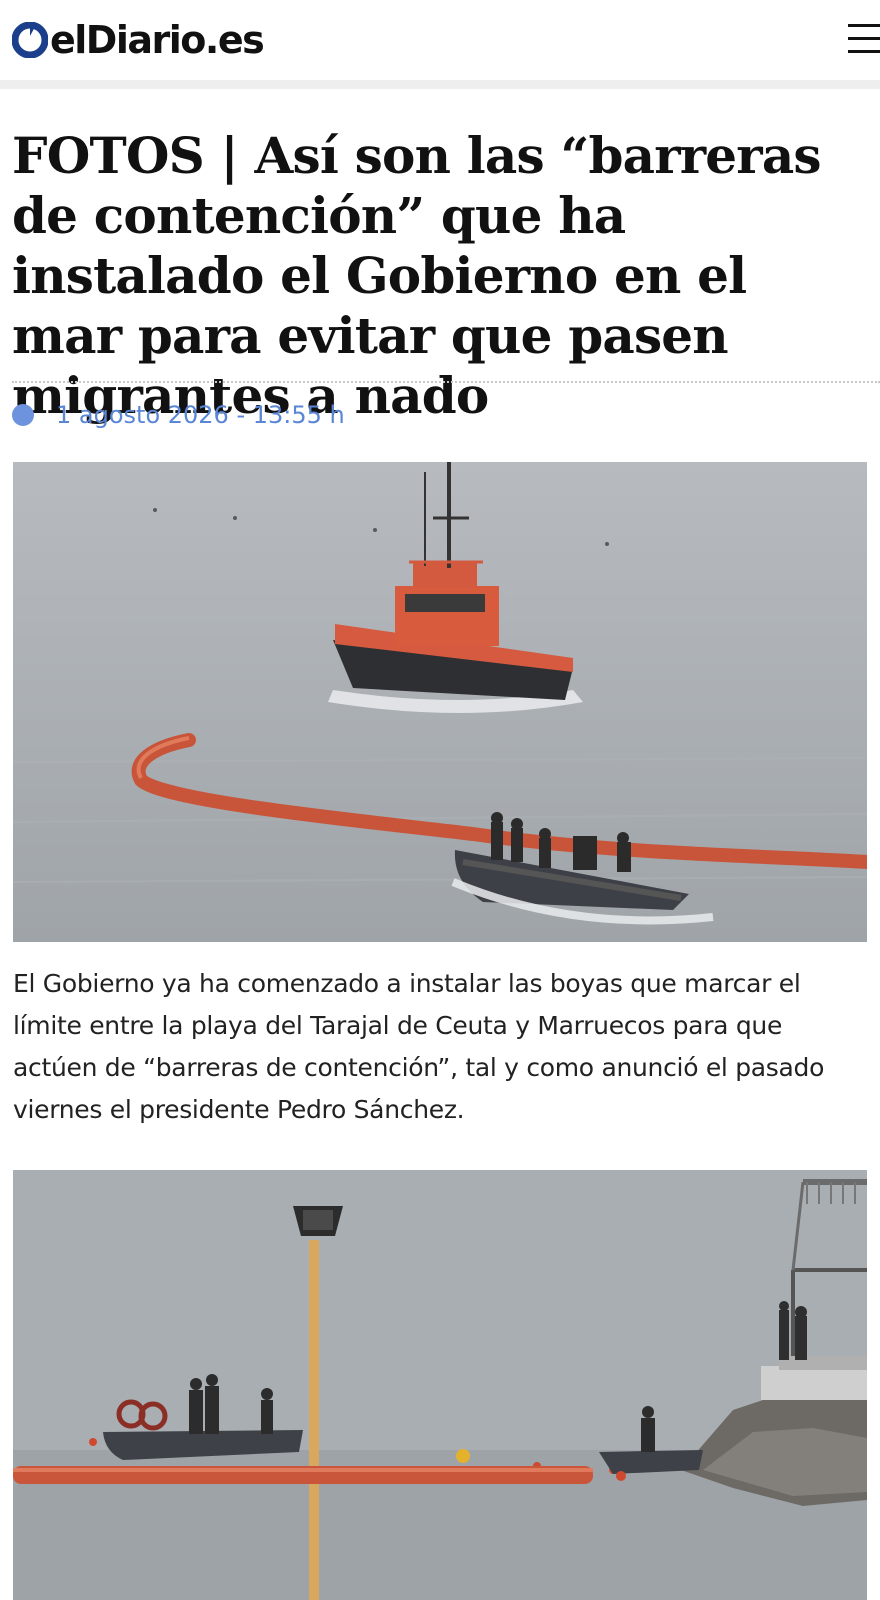  I want to click on date-dot-icon, so click(23, 415).